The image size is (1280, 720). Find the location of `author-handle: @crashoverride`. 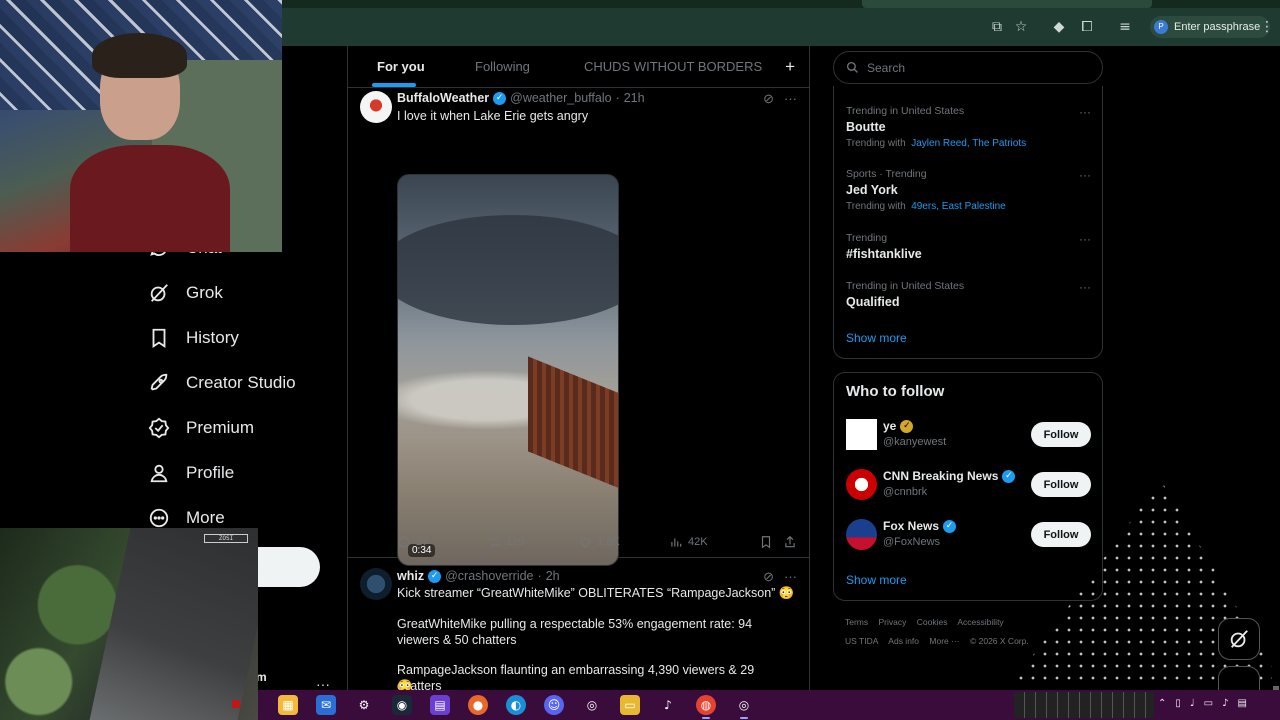

author-handle: @crashoverride is located at coordinates (489, 576).